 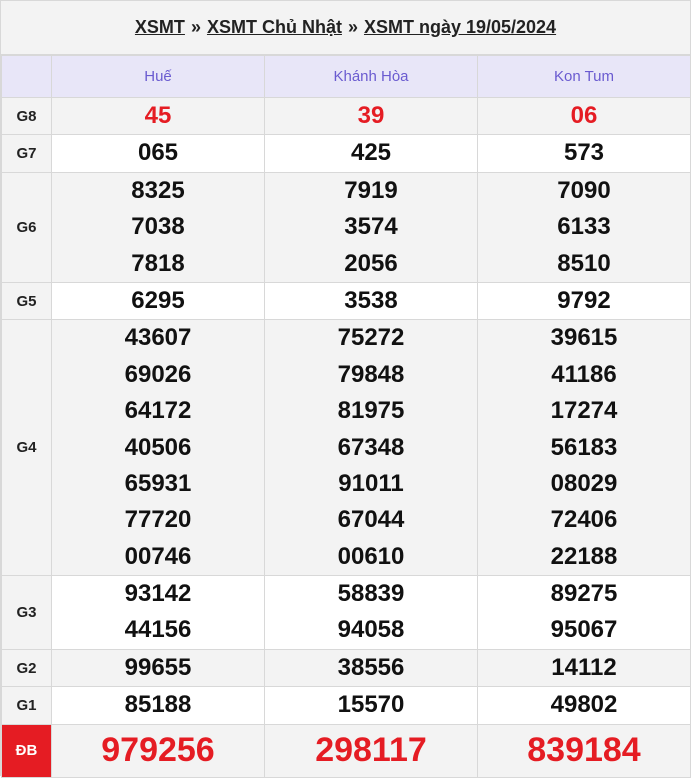 What do you see at coordinates (371, 556) in the screenshot?
I see `prize-number: 00610` at bounding box center [371, 556].